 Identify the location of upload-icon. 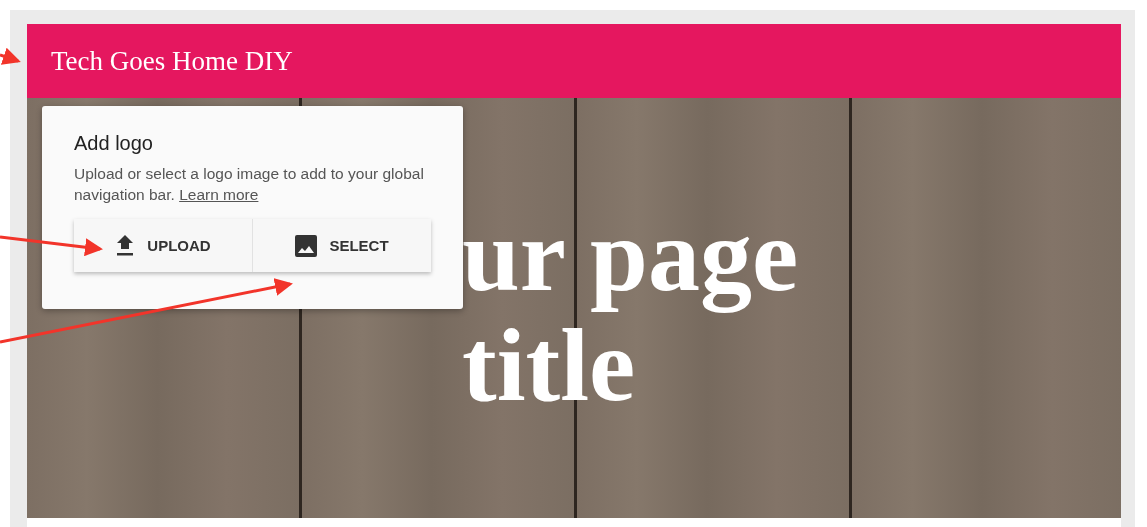
(125, 245).